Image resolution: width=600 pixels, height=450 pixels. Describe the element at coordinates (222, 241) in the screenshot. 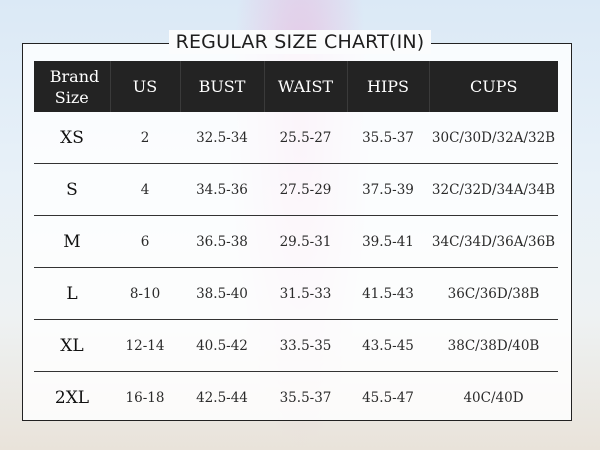

I see `bust-cell: 36.5-38` at that location.